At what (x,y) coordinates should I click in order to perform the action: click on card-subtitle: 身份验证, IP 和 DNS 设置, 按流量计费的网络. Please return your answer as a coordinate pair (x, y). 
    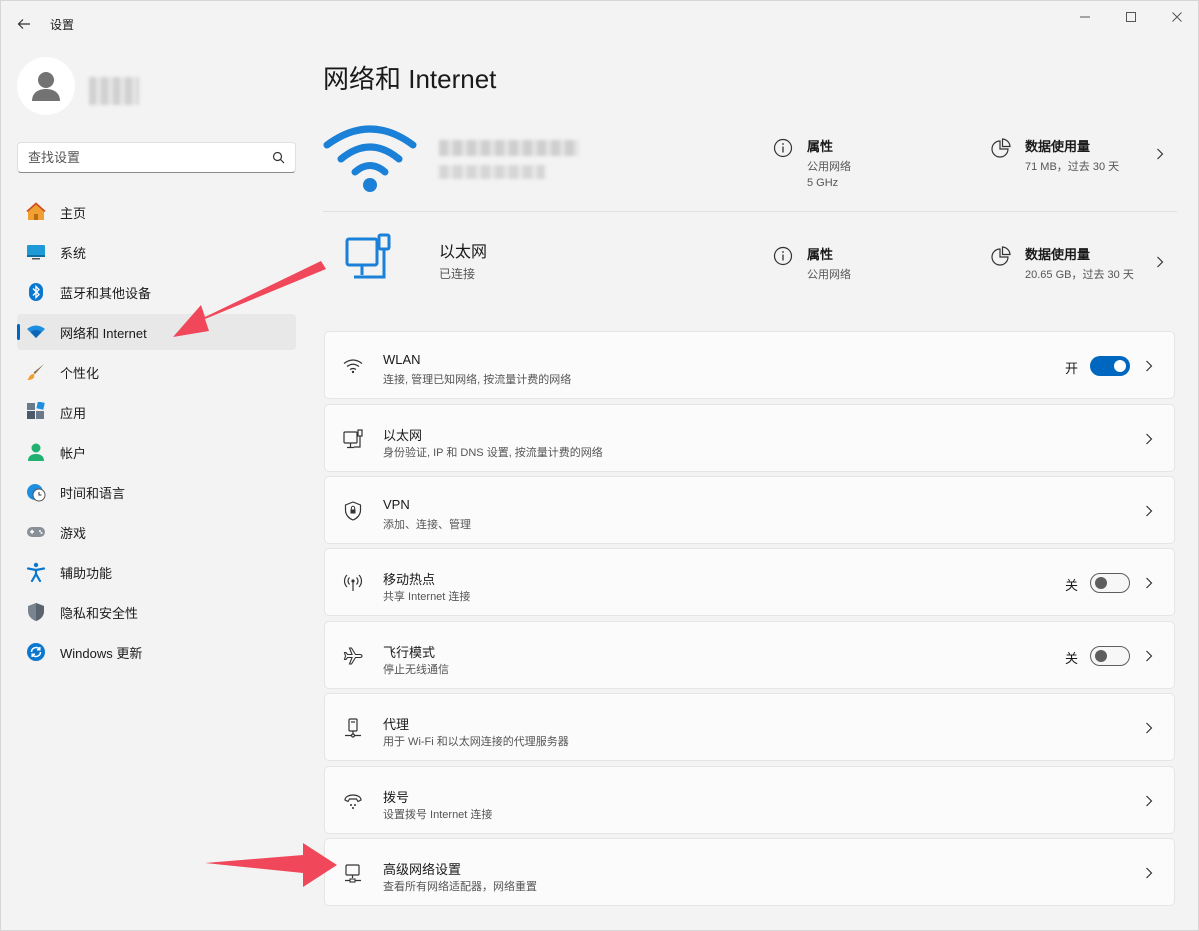
    Looking at the image, I should click on (493, 453).